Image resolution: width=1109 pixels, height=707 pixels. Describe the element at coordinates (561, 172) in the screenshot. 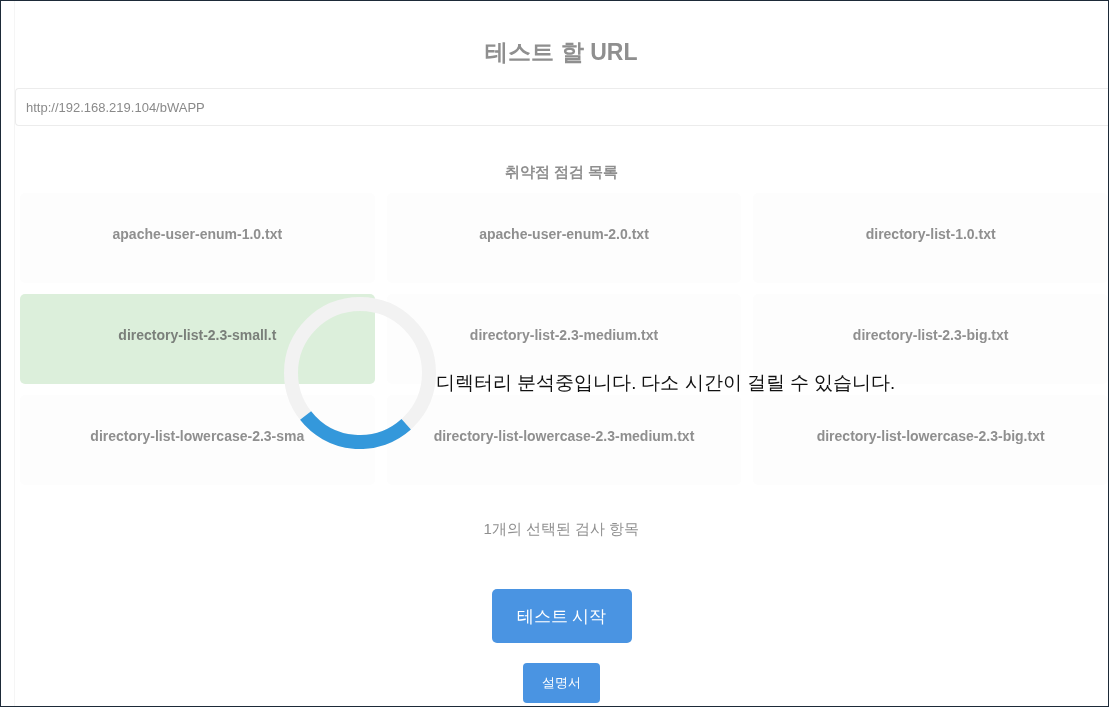

I see `wordlist-heading: 취약점 점검 목록` at that location.